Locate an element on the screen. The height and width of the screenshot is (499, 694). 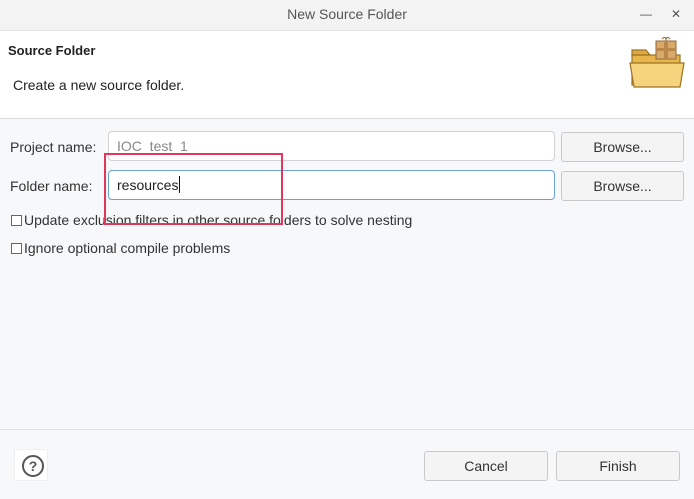
annotation-highlight-box is located at coordinates (193, 189).